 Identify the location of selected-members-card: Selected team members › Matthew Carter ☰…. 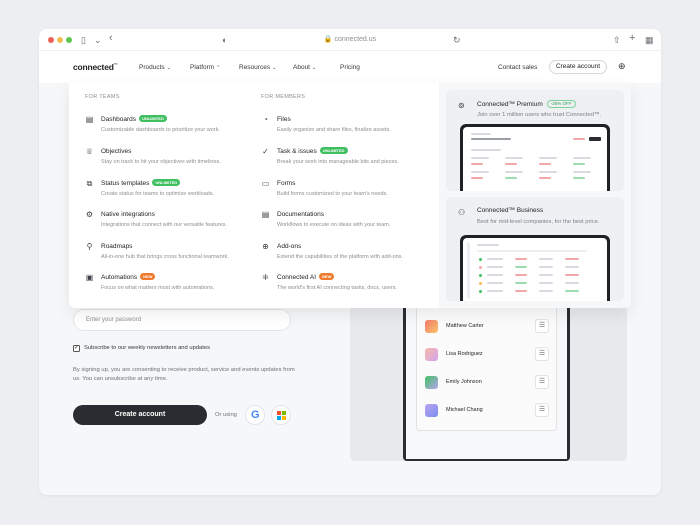
(486, 364).